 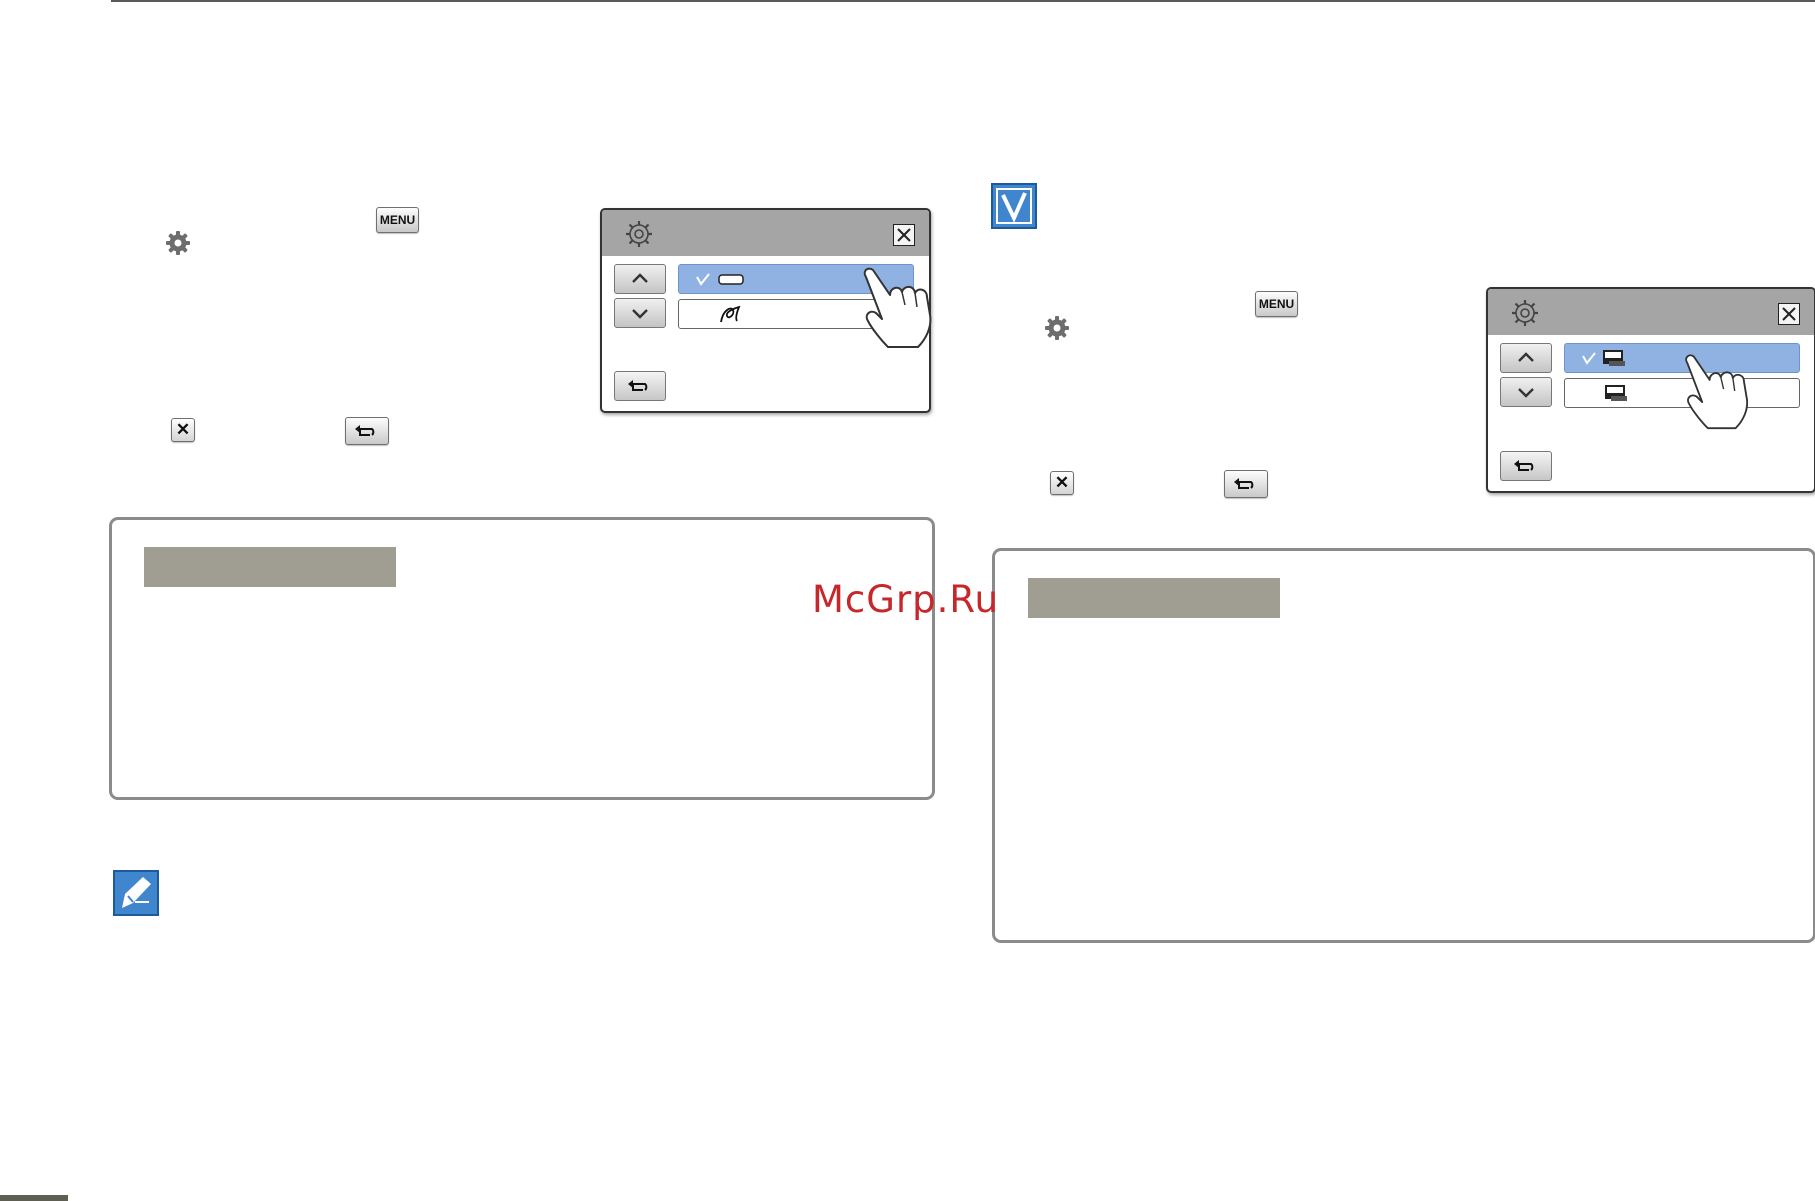 What do you see at coordinates (522, 658) in the screenshot?
I see `info-box-left` at bounding box center [522, 658].